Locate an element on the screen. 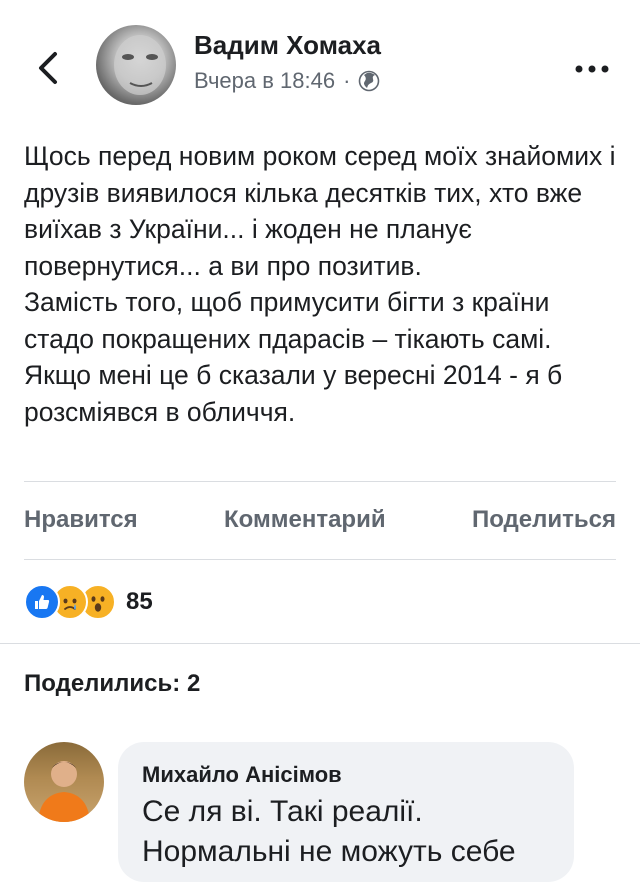 Image resolution: width=640 pixels, height=882 pixels. shares-count: Поделились: 2 is located at coordinates (112, 684).